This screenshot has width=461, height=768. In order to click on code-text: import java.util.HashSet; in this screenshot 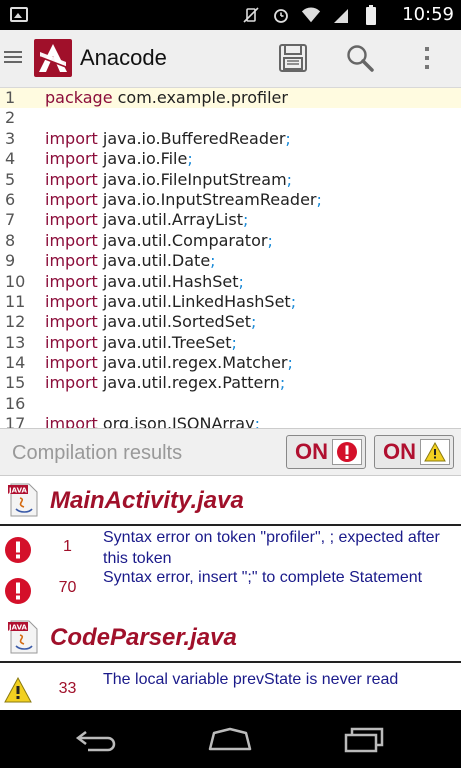, I will do `click(144, 282)`.